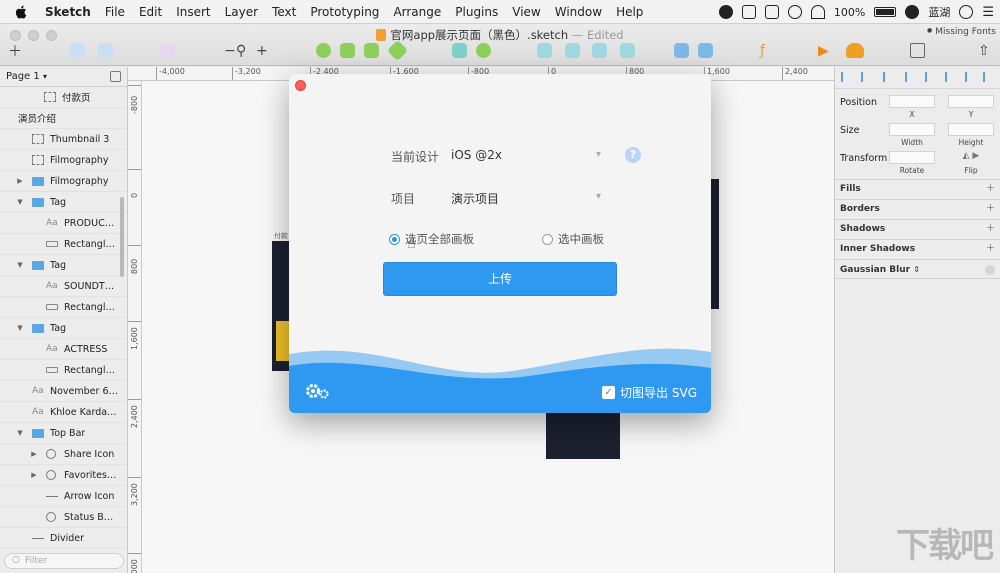 The image size is (1000, 573). I want to click on section-fills: Fills ＋, so click(917, 189).